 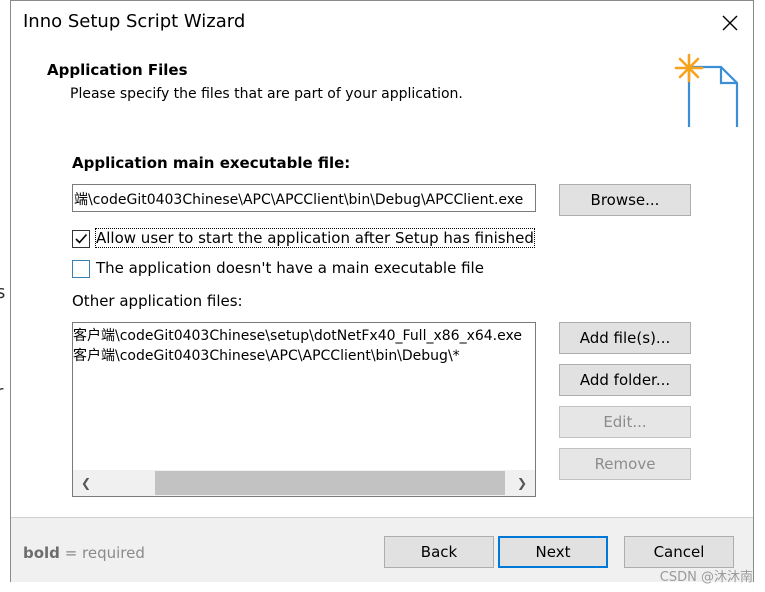 I want to click on window-title: Inno Setup Script Wizard, so click(x=134, y=21).